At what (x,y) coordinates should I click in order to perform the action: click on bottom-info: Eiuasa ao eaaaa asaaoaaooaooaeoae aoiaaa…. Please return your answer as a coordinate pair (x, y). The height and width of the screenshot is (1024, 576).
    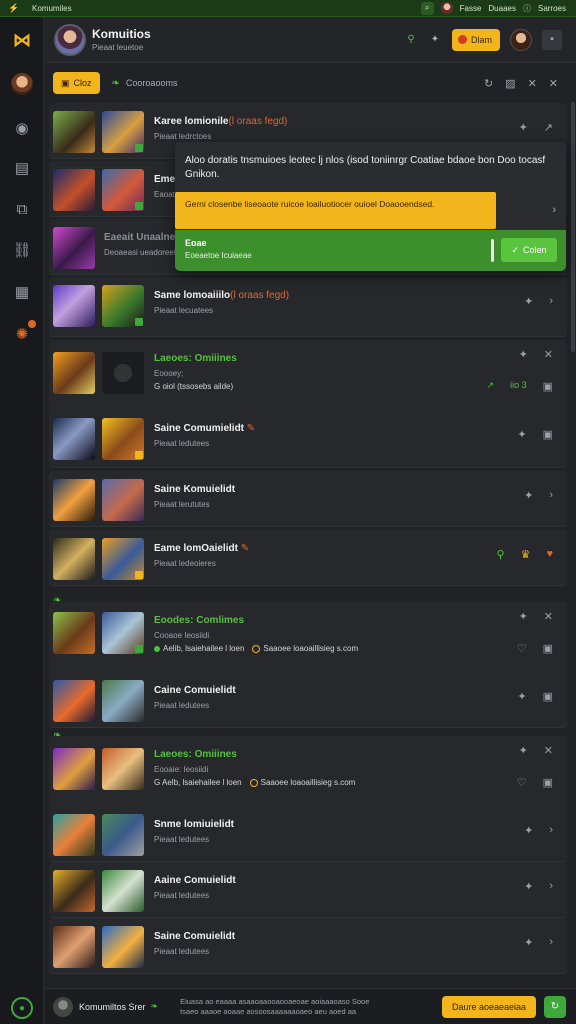
    Looking at the image, I should click on (275, 1006).